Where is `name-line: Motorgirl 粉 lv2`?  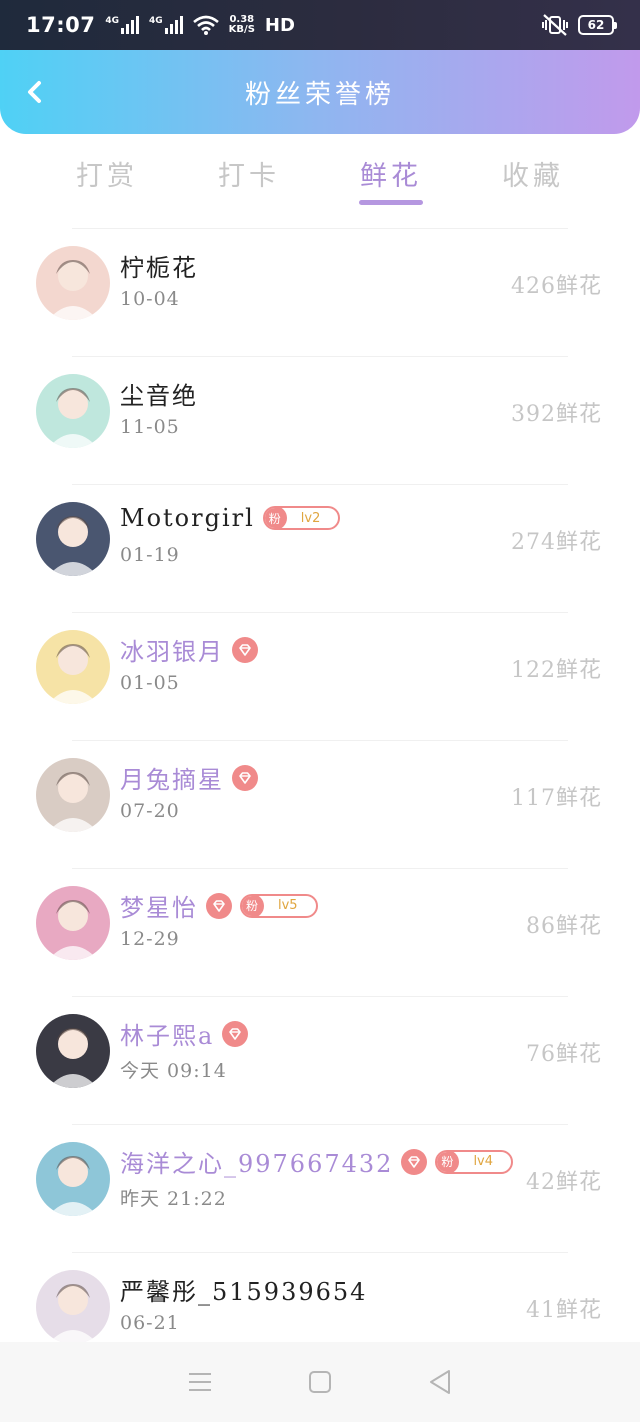
name-line: Motorgirl 粉 lv2 is located at coordinates (230, 518).